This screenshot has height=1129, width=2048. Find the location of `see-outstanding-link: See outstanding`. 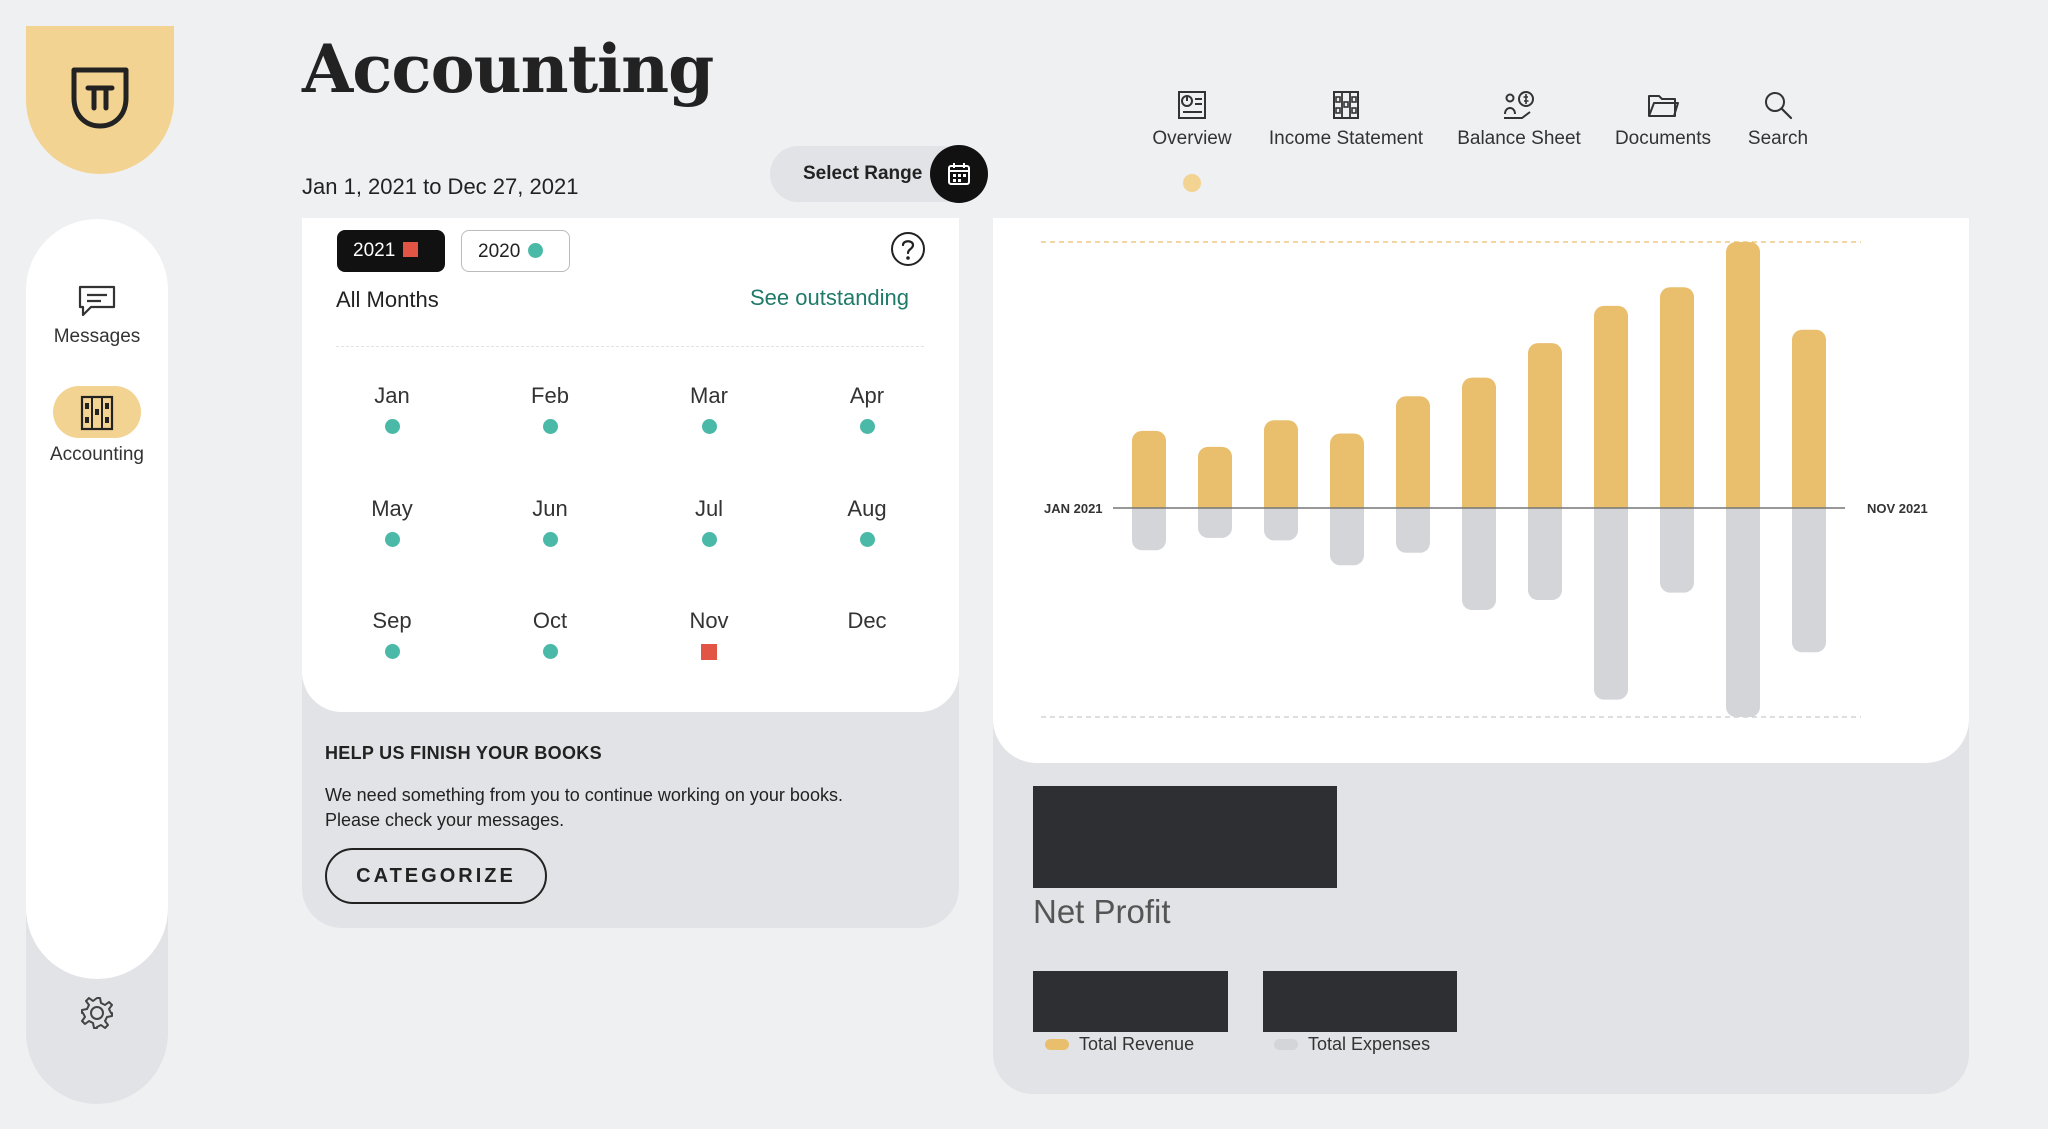

see-outstanding-link: See outstanding is located at coordinates (829, 298).